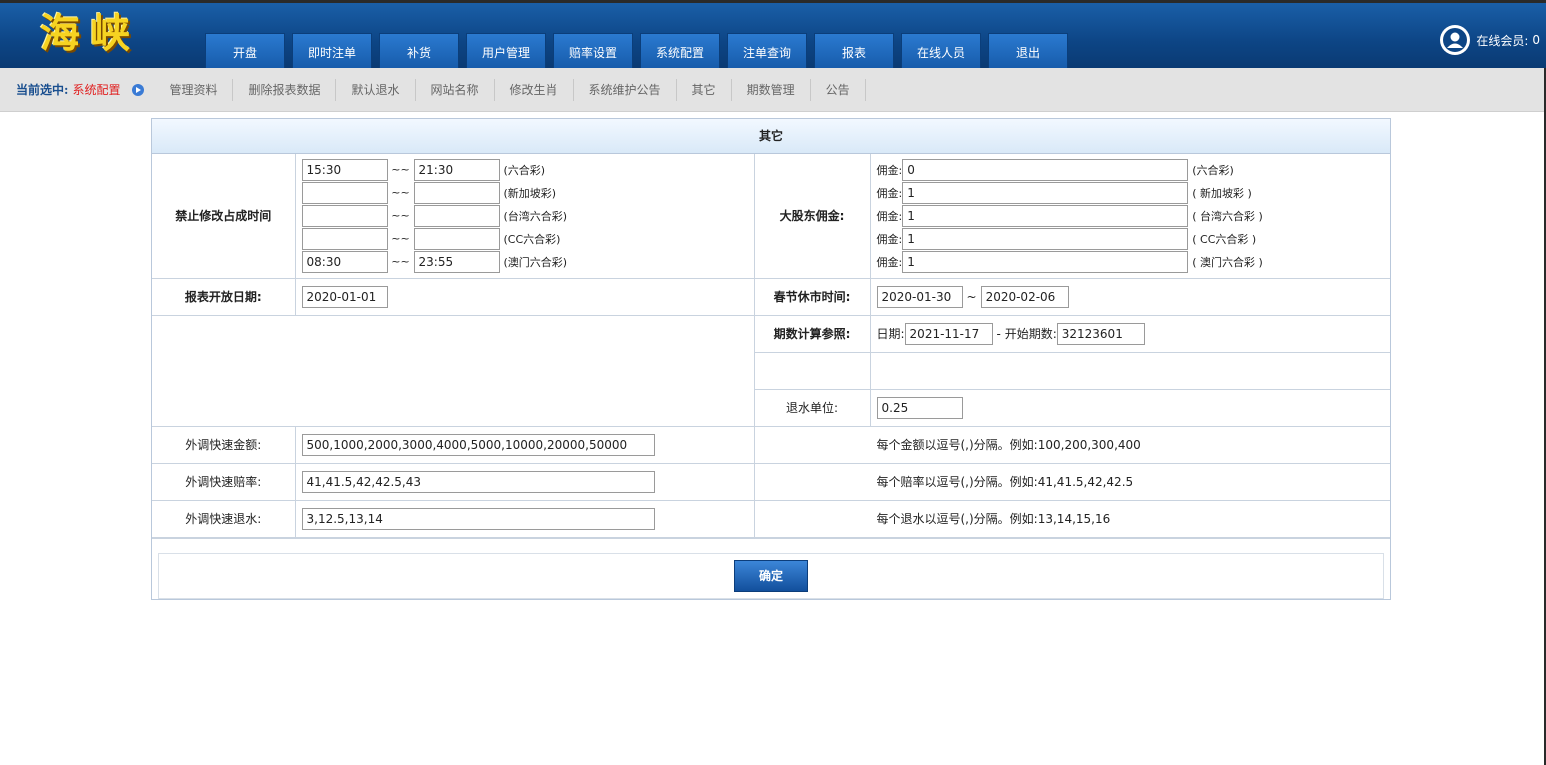 This screenshot has width=1546, height=765. Describe the element at coordinates (332, 52) in the screenshot. I see `nav-live-bets: 即时注单` at that location.